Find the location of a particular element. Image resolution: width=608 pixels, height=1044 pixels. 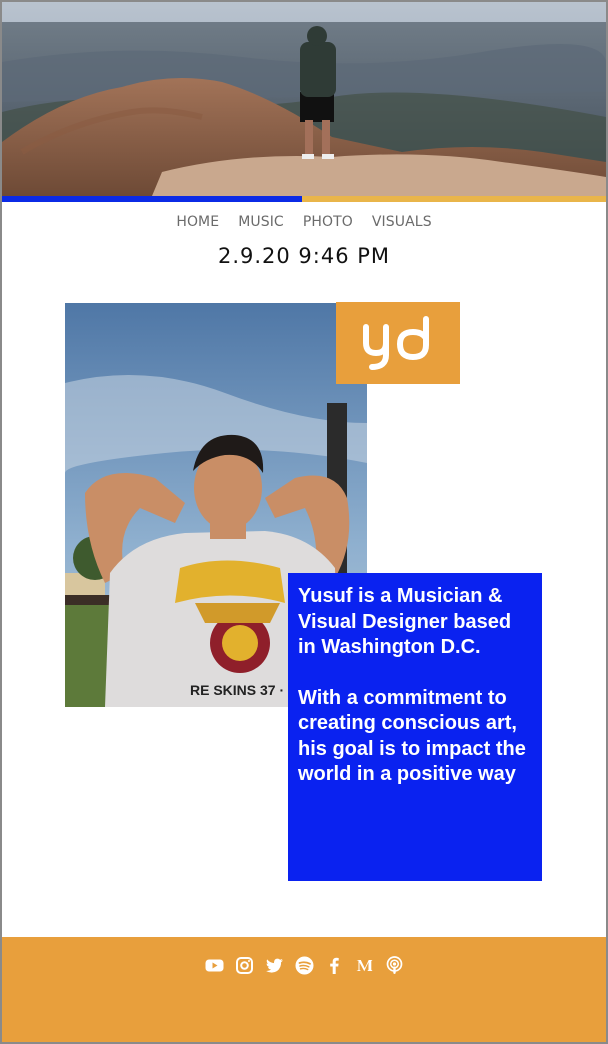

nav-home-link: HOME is located at coordinates (197, 222).